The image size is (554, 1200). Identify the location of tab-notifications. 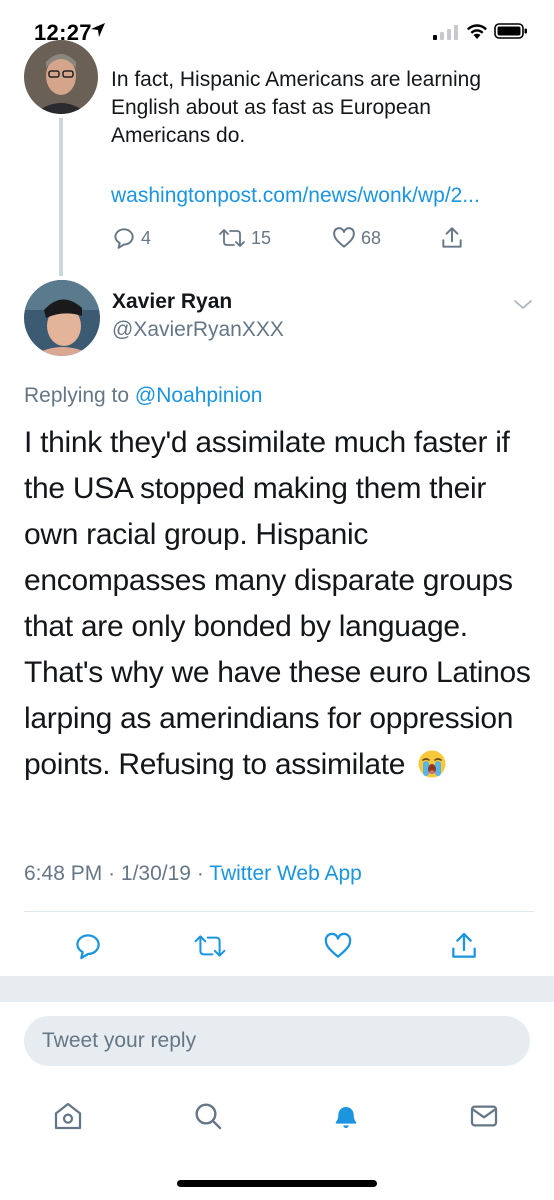
(346, 1116).